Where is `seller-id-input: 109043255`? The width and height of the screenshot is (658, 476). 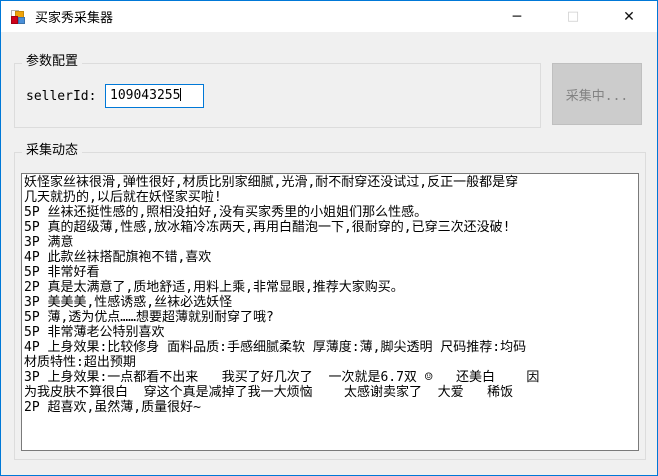
seller-id-input: 109043255 is located at coordinates (154, 96).